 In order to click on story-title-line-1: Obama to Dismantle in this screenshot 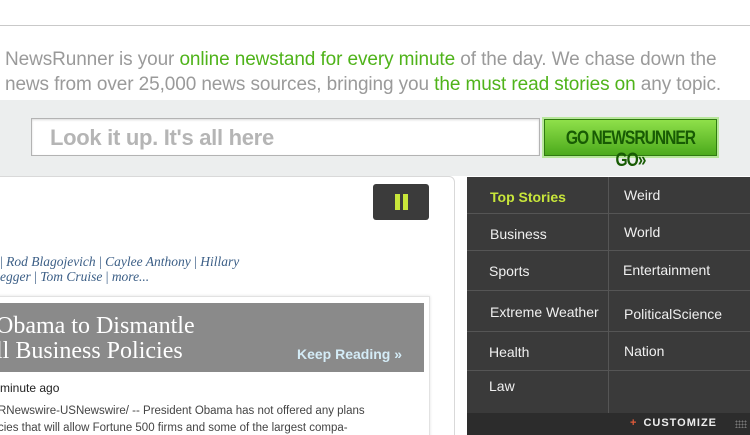, I will do `click(97, 326)`.